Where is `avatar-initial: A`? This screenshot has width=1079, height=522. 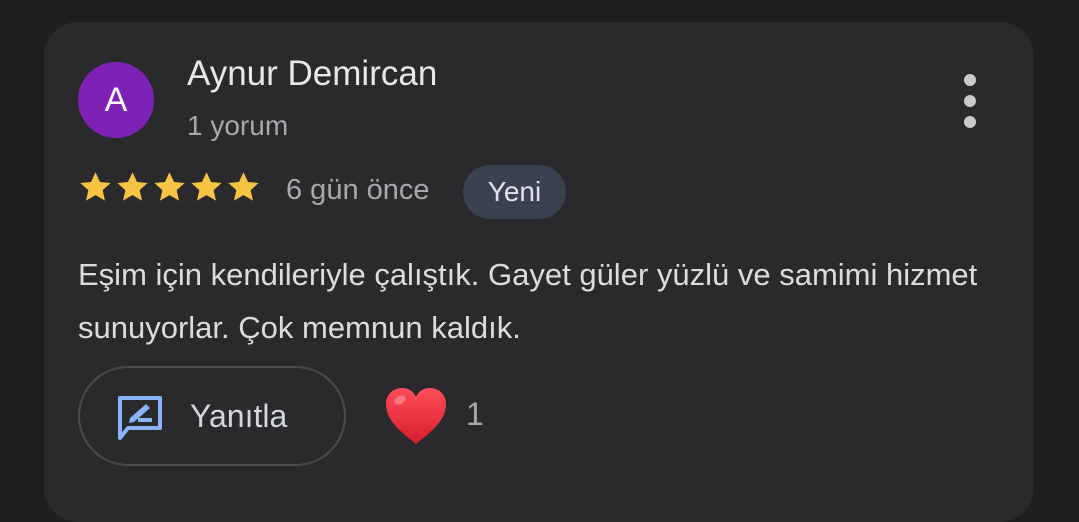
avatar-initial: A is located at coordinates (116, 99).